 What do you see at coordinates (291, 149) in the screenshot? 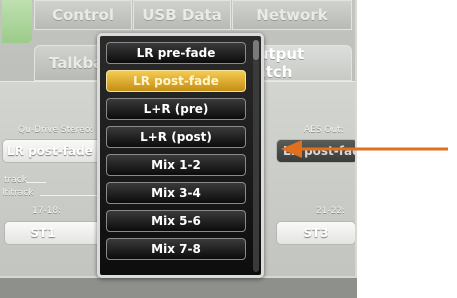
I see `annotation-arrow-head-icon` at bounding box center [291, 149].